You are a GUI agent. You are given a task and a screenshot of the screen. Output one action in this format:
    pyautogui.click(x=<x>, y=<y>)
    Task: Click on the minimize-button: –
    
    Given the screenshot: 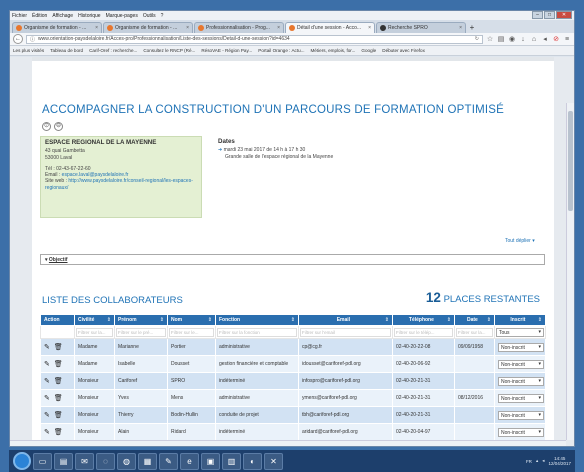 What is the action you would take?
    pyautogui.click(x=537, y=15)
    